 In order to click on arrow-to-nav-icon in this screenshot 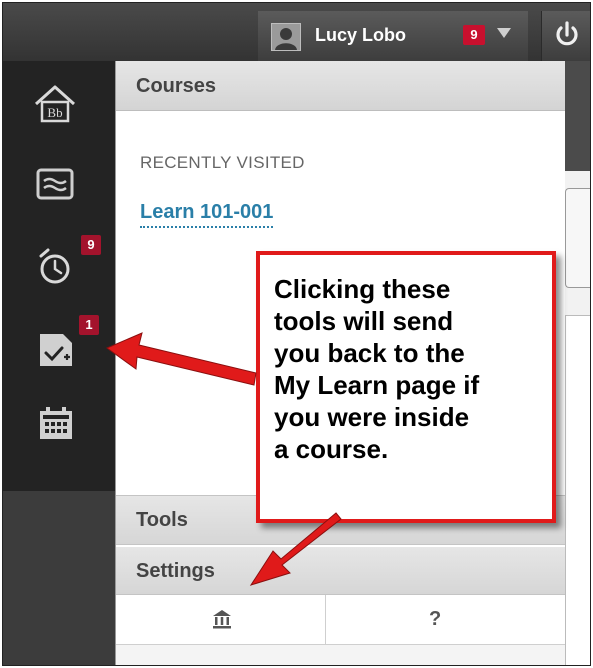, I will do `click(181, 359)`.